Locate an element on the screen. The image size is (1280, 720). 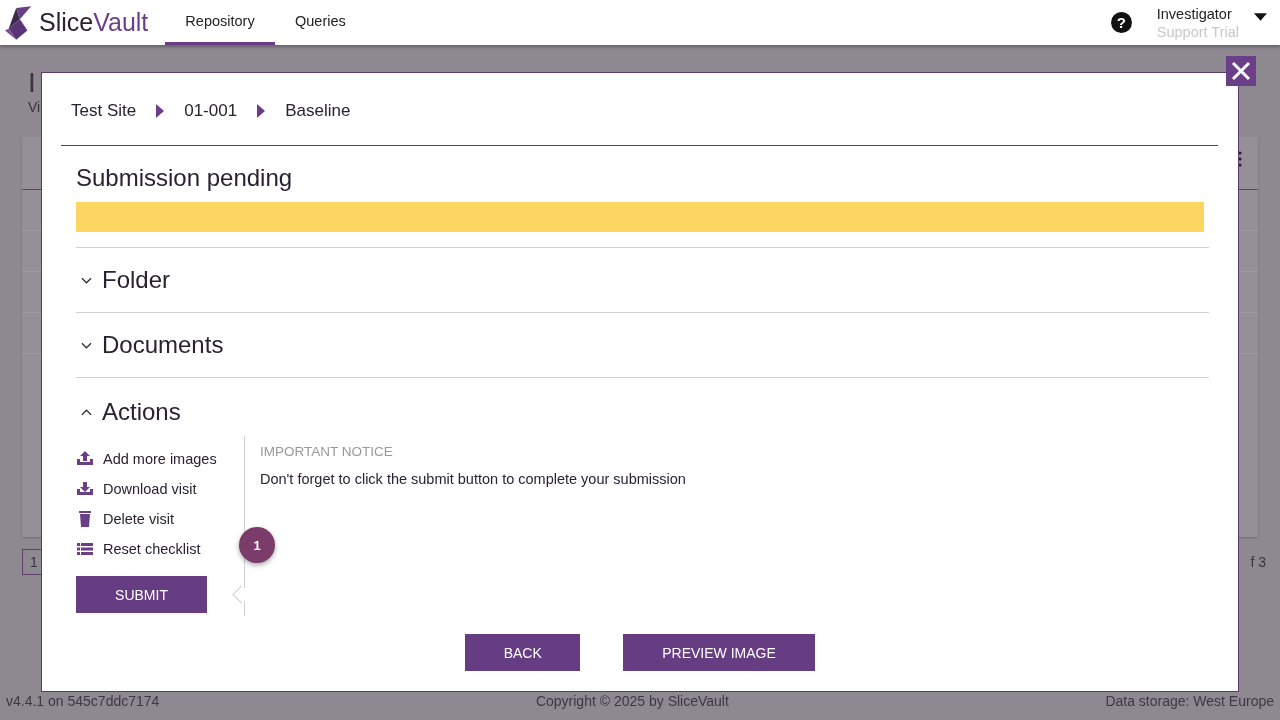
trash-icon is located at coordinates (85, 519).